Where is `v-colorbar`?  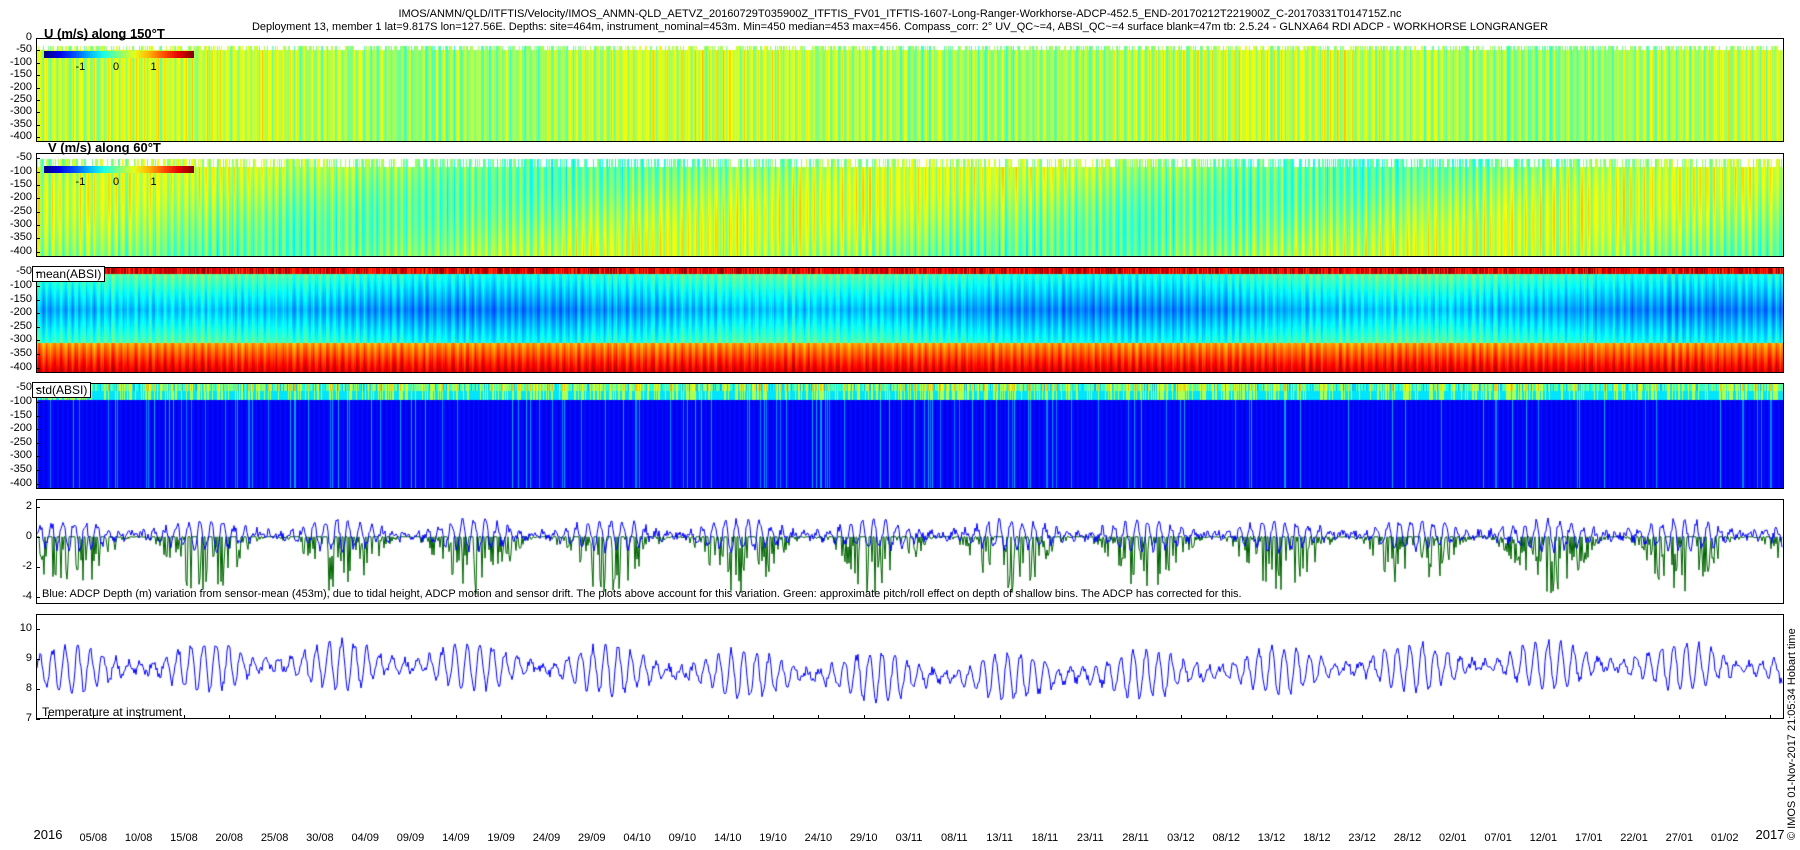
v-colorbar is located at coordinates (119, 169).